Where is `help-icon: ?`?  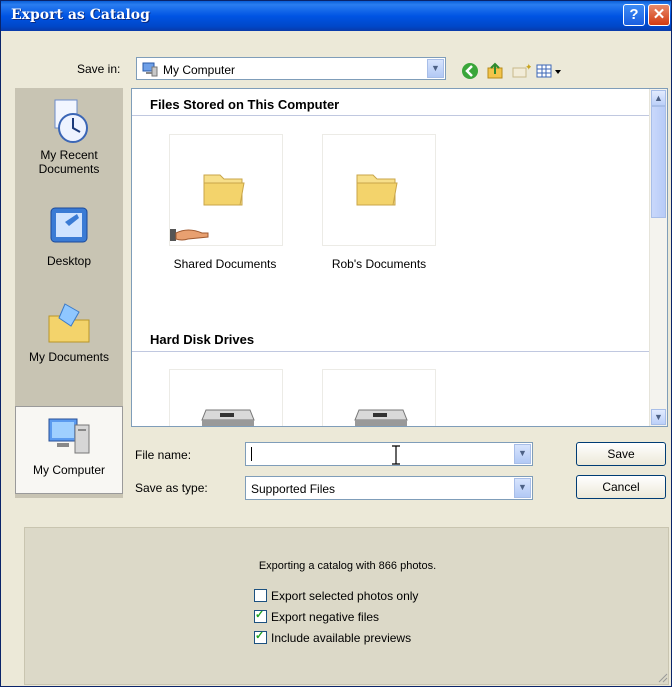 help-icon: ? is located at coordinates (634, 14).